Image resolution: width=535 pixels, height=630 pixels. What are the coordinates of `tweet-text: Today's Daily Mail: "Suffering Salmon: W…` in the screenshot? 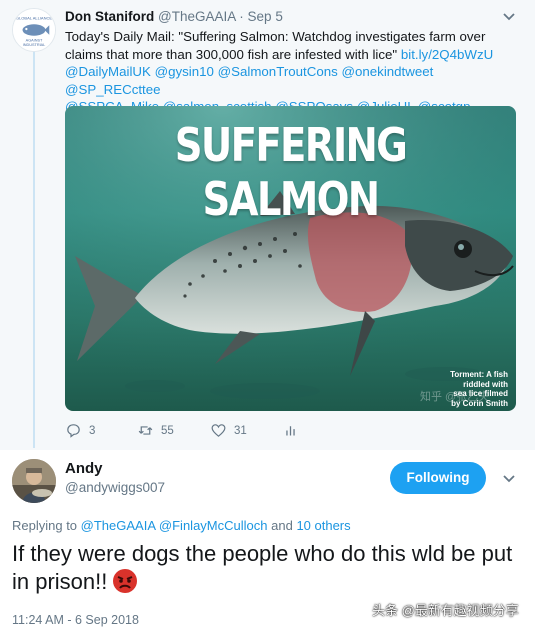 It's located at (292, 72).